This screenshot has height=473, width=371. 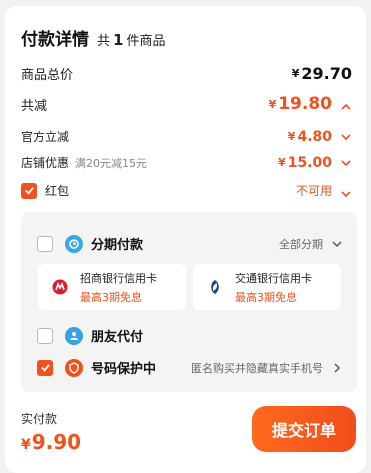 What do you see at coordinates (112, 287) in the screenshot?
I see `card-cmb: 招商银行信用卡 最高3期免息` at bounding box center [112, 287].